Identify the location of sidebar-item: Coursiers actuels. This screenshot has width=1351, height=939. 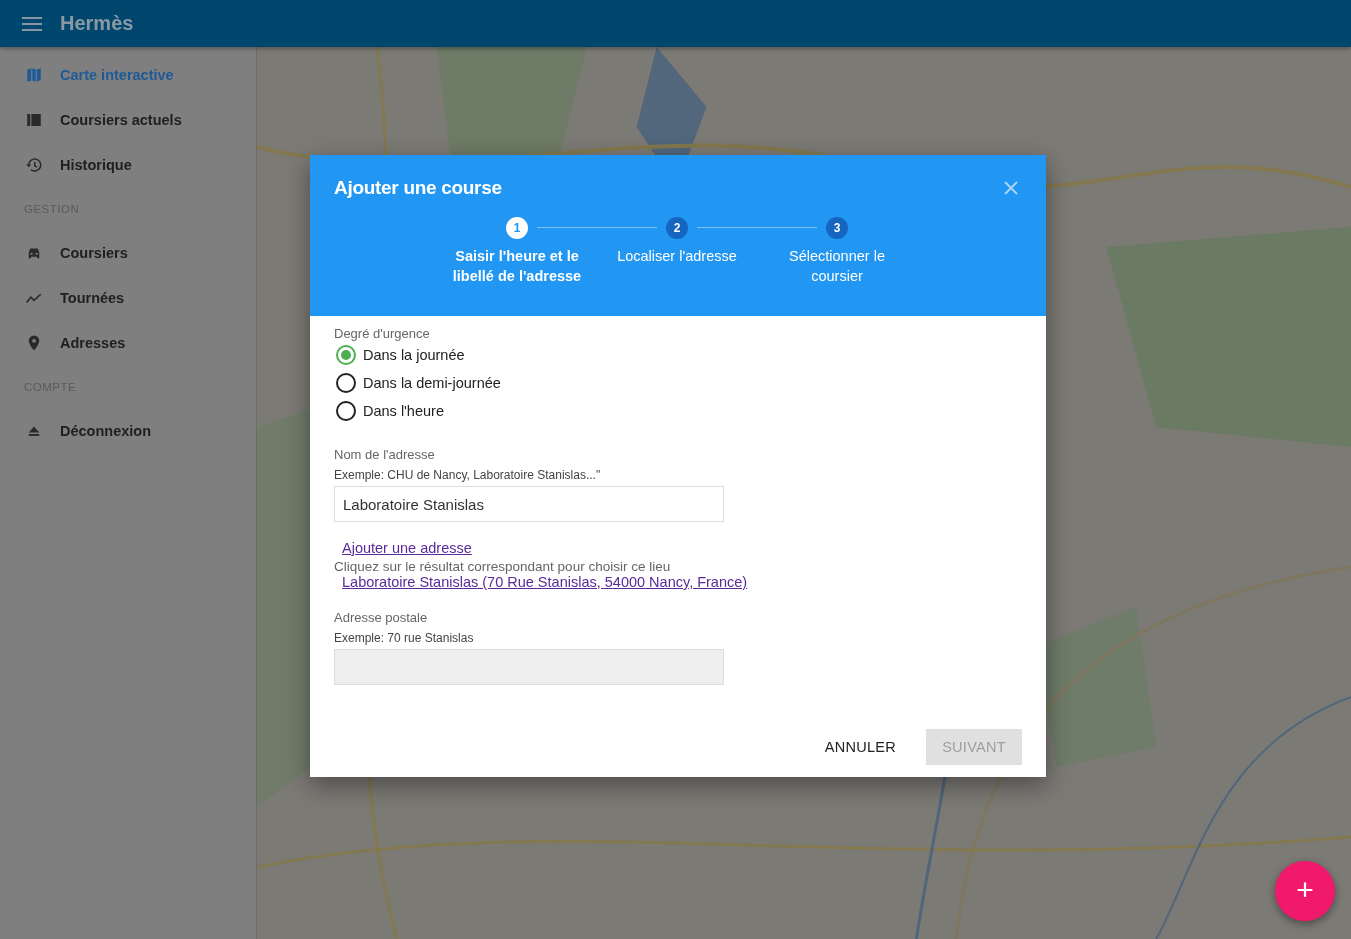
(128, 119).